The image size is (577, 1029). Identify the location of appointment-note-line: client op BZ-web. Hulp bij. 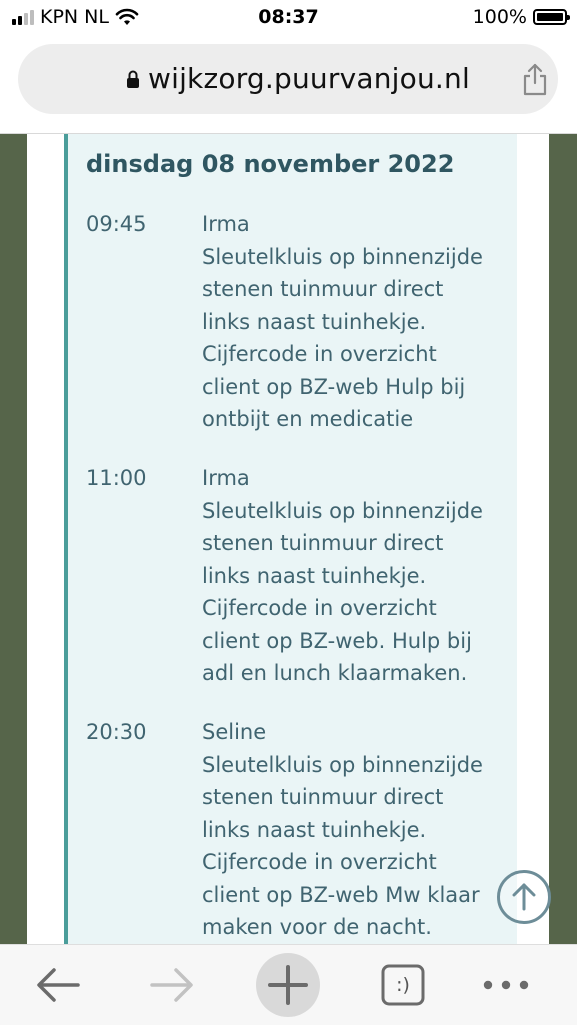
(337, 640).